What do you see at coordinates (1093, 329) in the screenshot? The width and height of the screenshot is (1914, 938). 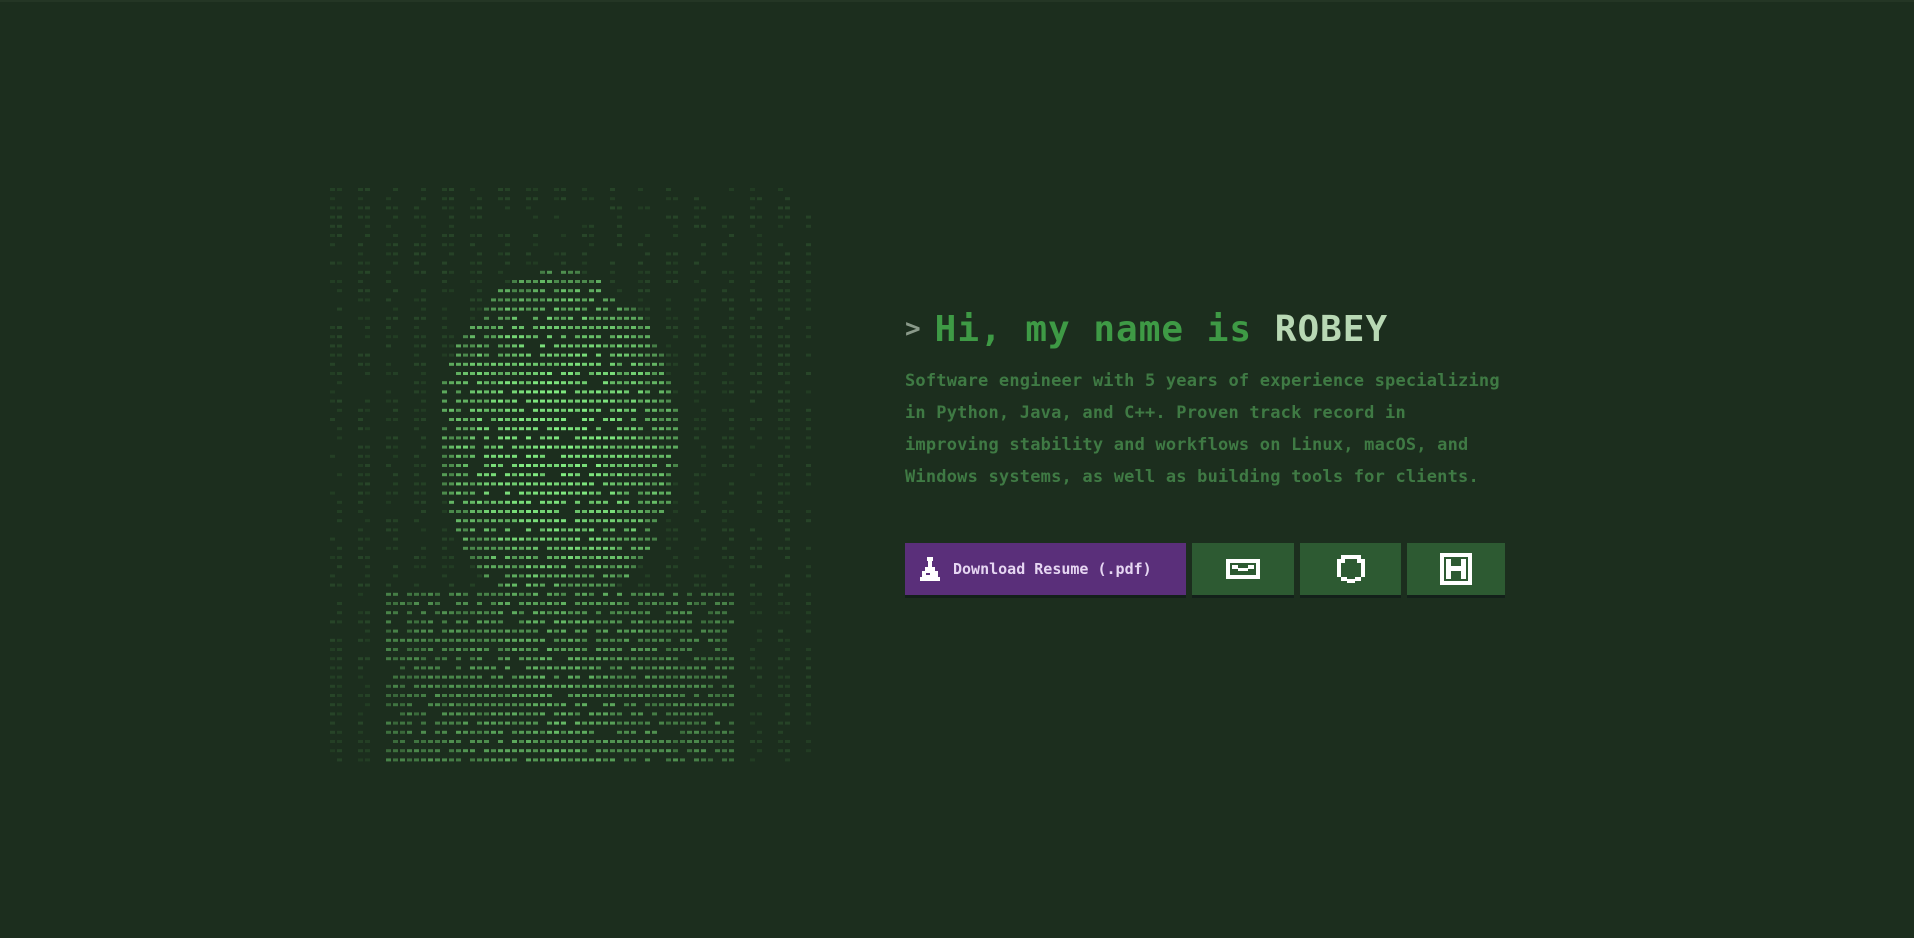 I see `greeting-text: Hi, my name is` at bounding box center [1093, 329].